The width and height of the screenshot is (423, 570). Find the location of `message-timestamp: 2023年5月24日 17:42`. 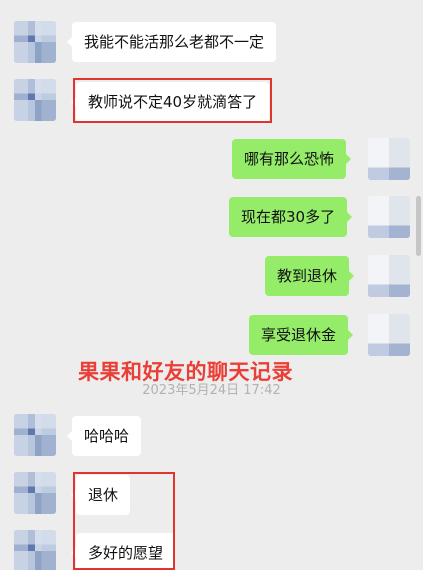

message-timestamp: 2023年5月24日 17:42 is located at coordinates (211, 390).